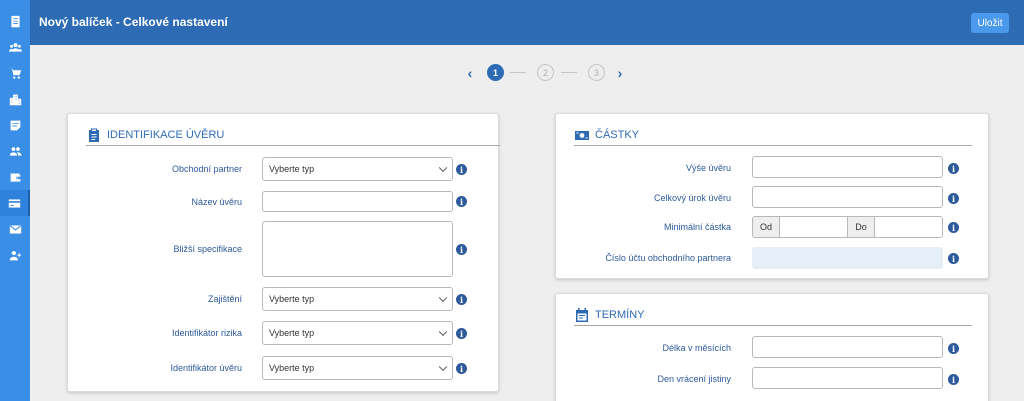  I want to click on card-title-castky: Částky, so click(606, 135).